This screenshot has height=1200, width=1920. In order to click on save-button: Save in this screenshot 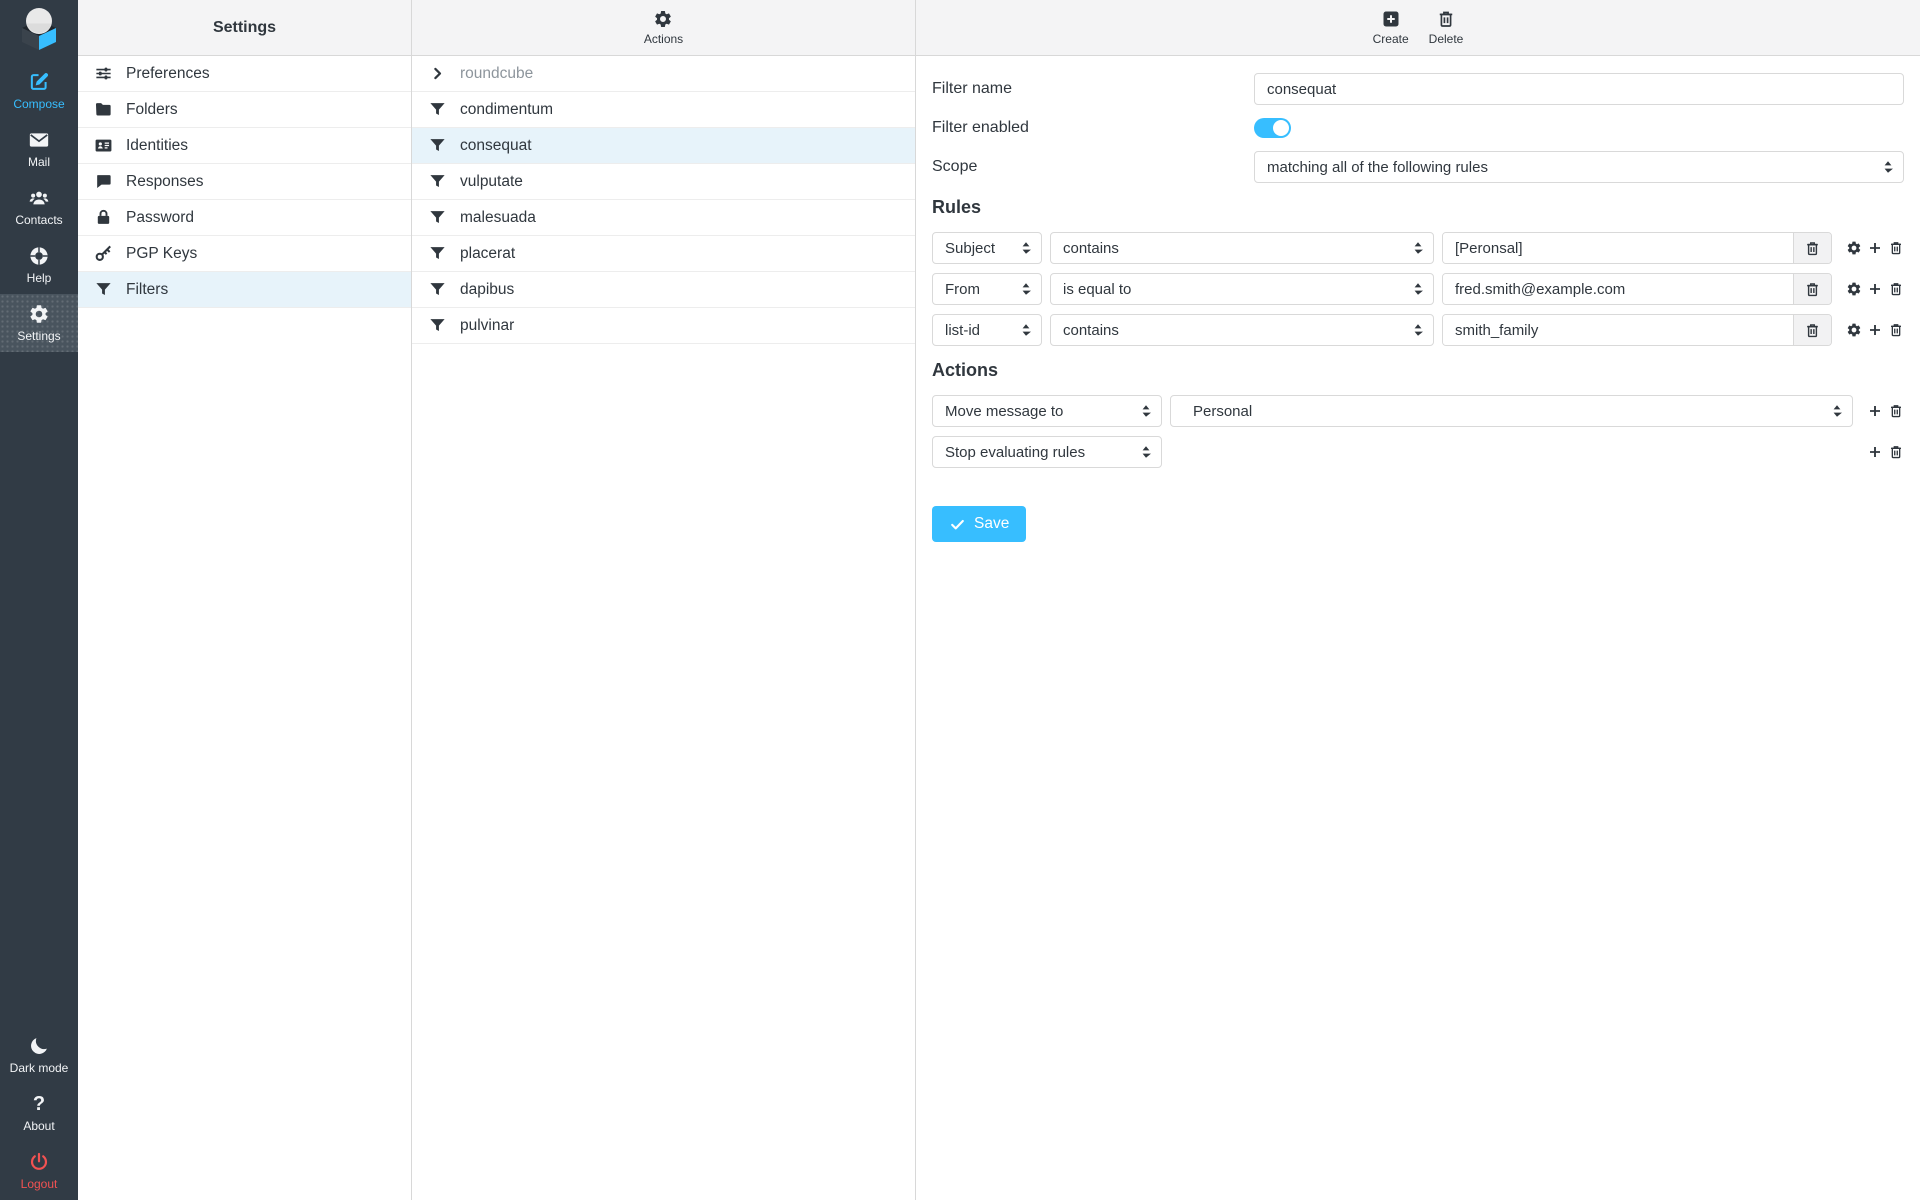, I will do `click(979, 524)`.